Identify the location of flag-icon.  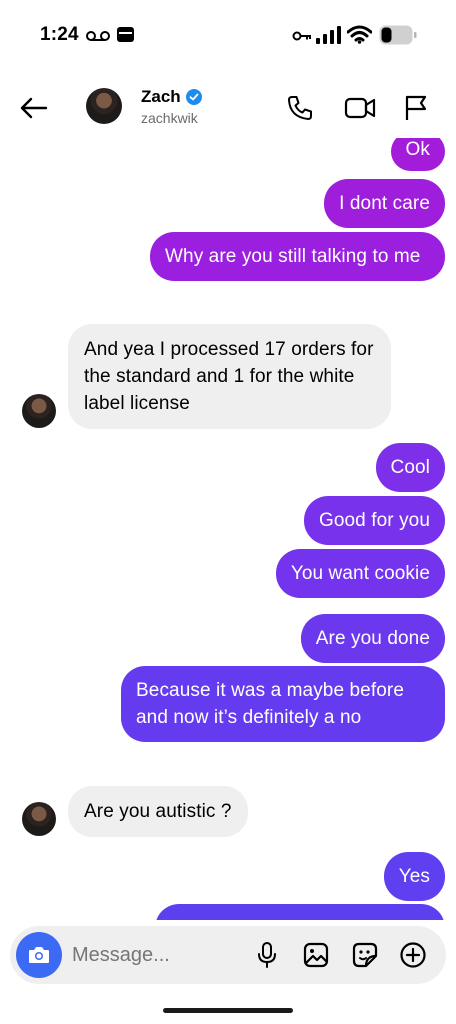
(416, 107).